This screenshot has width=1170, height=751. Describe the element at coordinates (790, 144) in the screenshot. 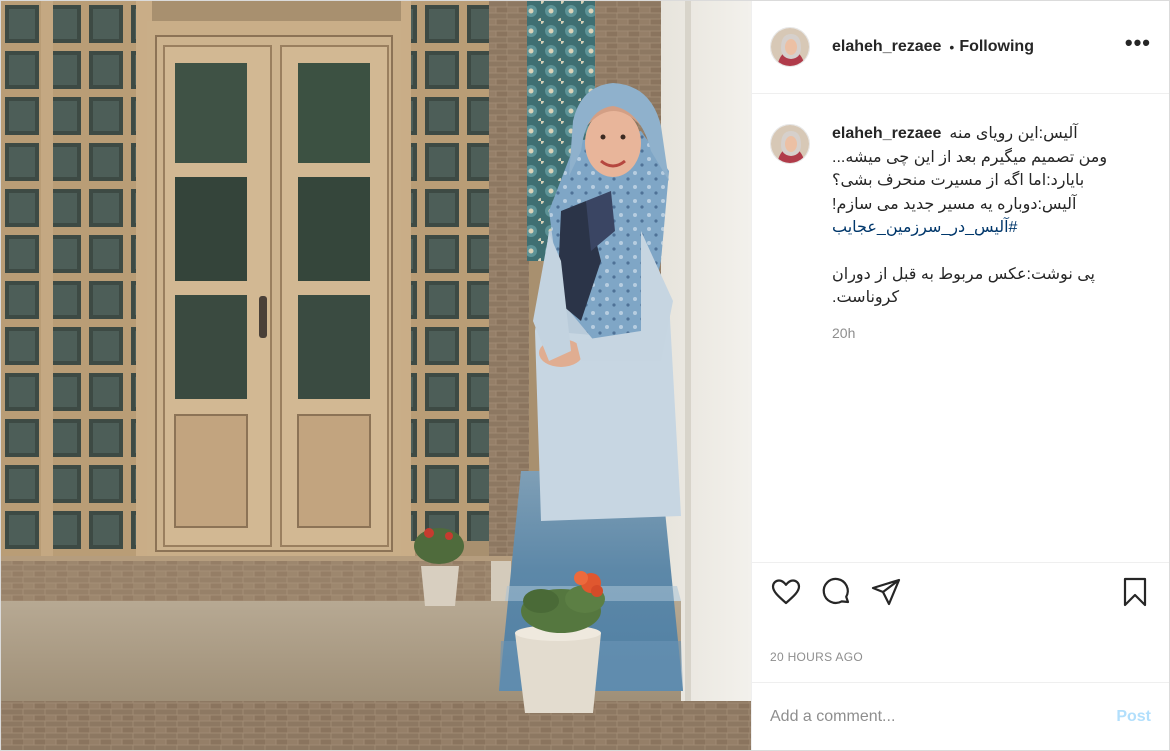

I see `caption-avatar` at that location.